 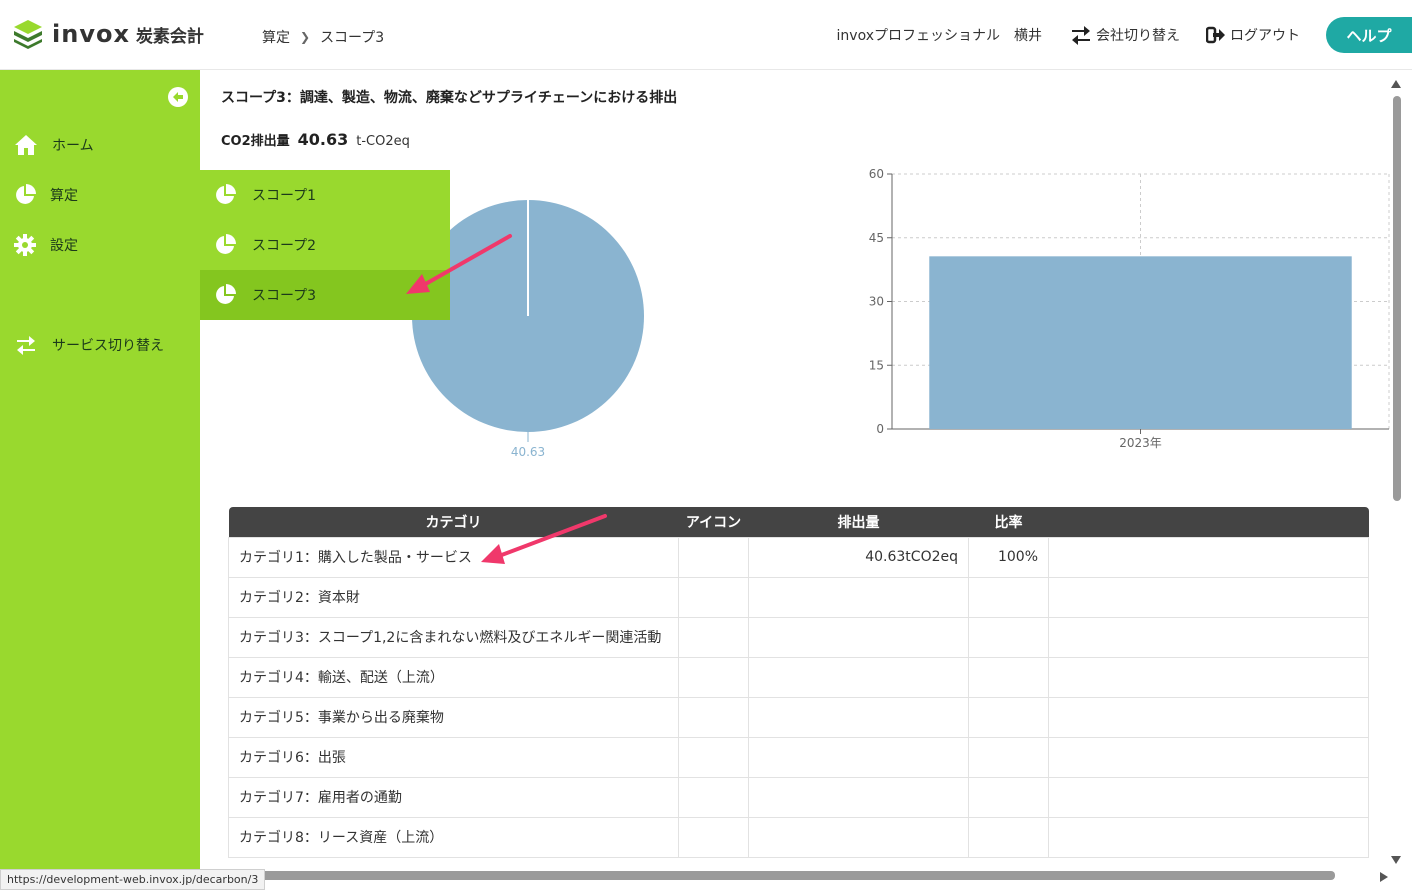 I want to click on category-cell: カテゴリ3：スコープ1,2に含まれない燃料及びエネルギー関連活動, so click(x=453, y=637).